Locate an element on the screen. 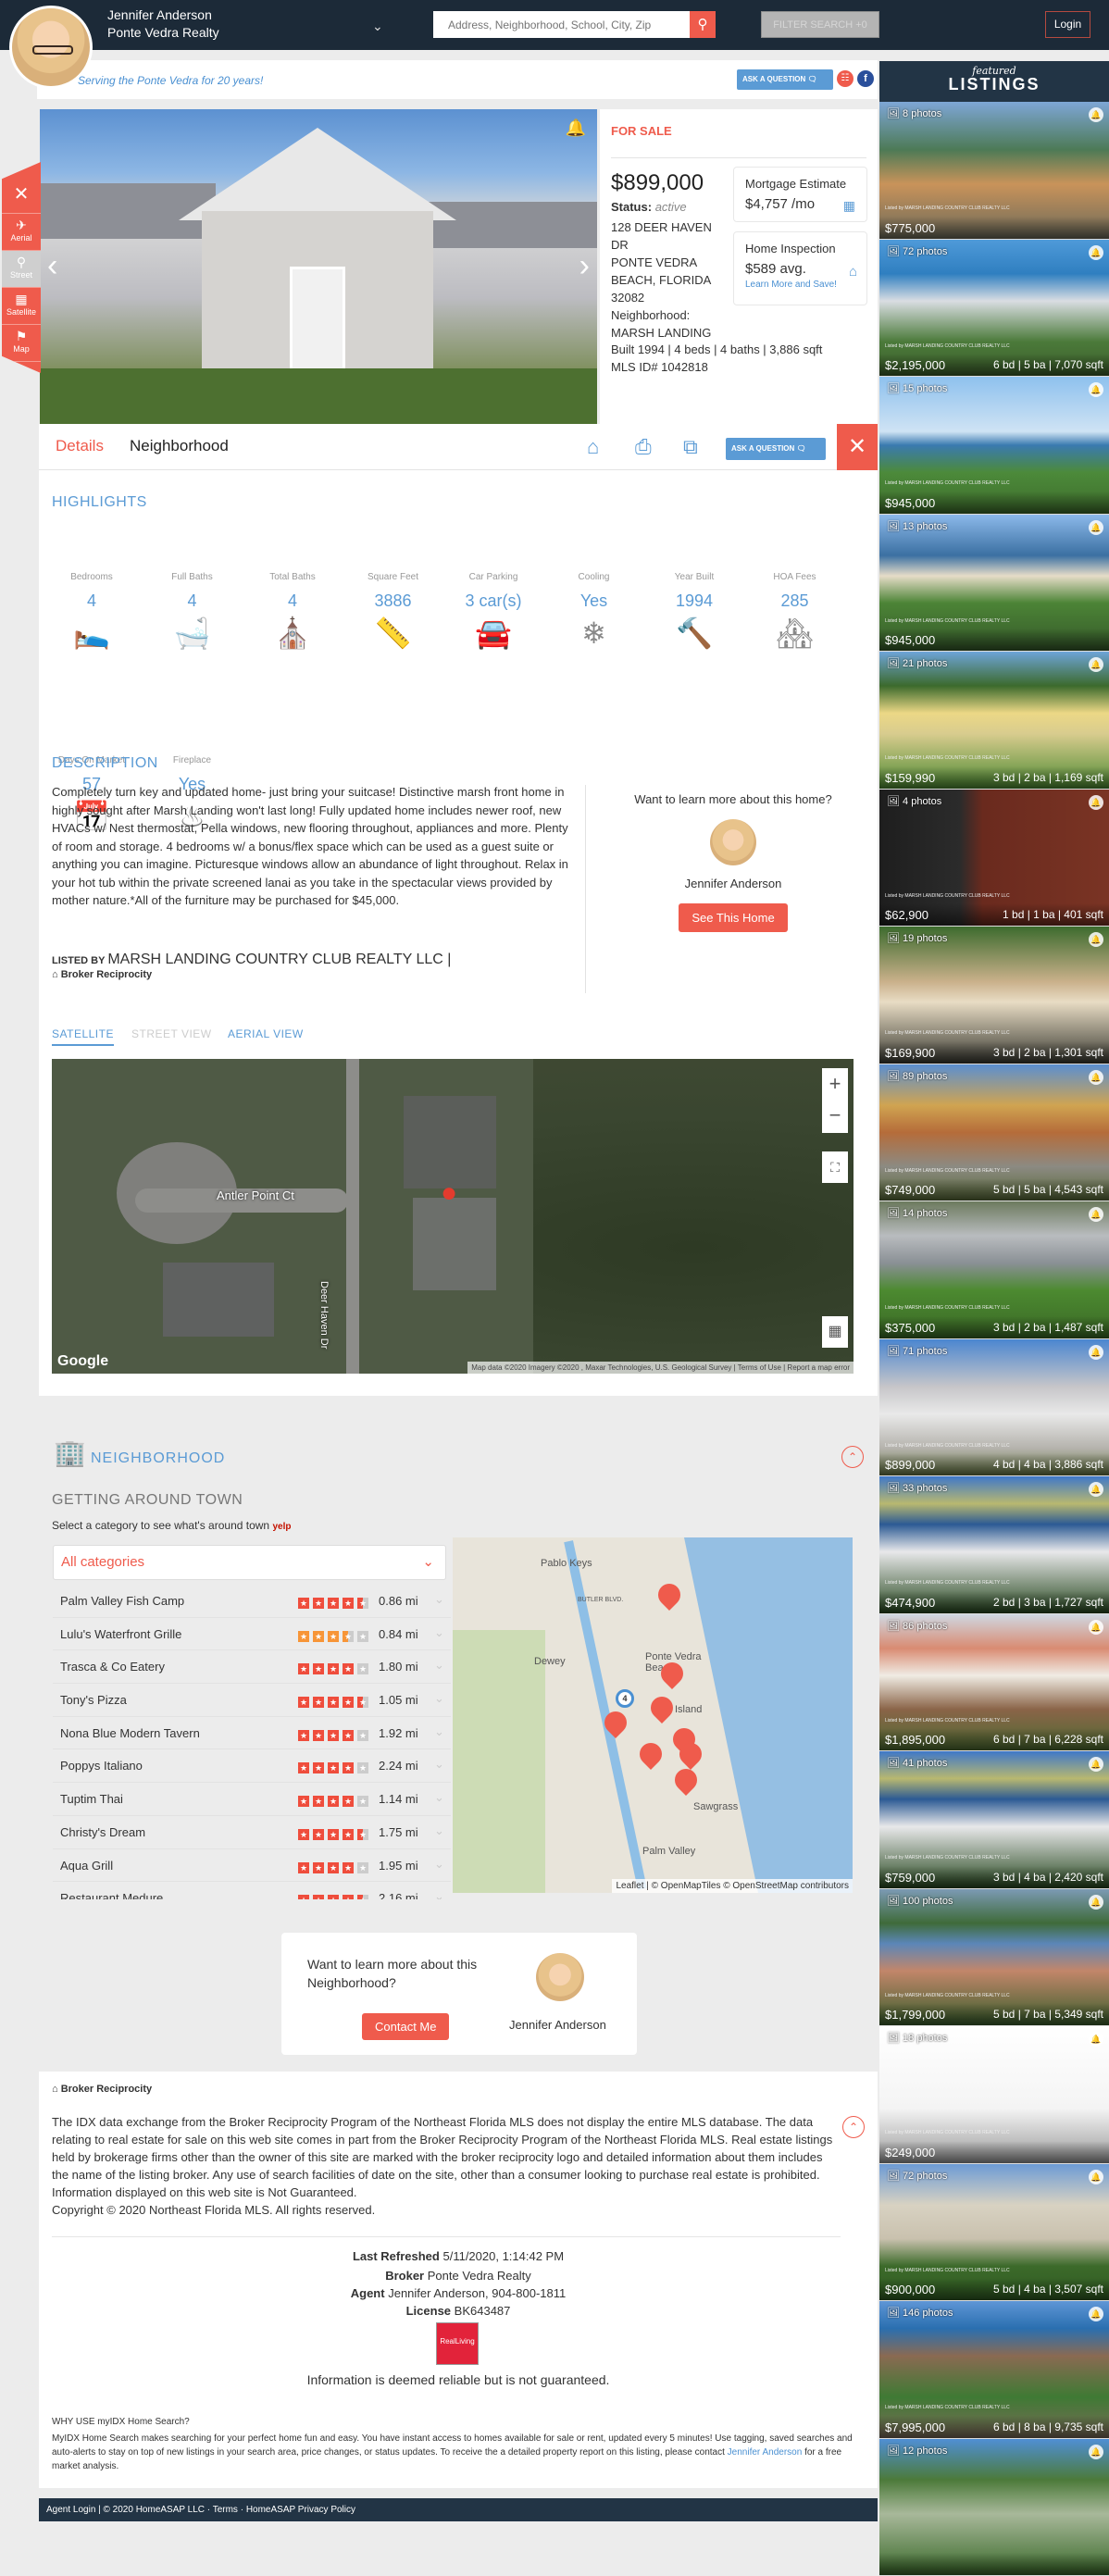 This screenshot has width=1109, height=2576. mortgage-estimate-card: Mortgage Estimate $4,757 /mo ▦ is located at coordinates (800, 194).